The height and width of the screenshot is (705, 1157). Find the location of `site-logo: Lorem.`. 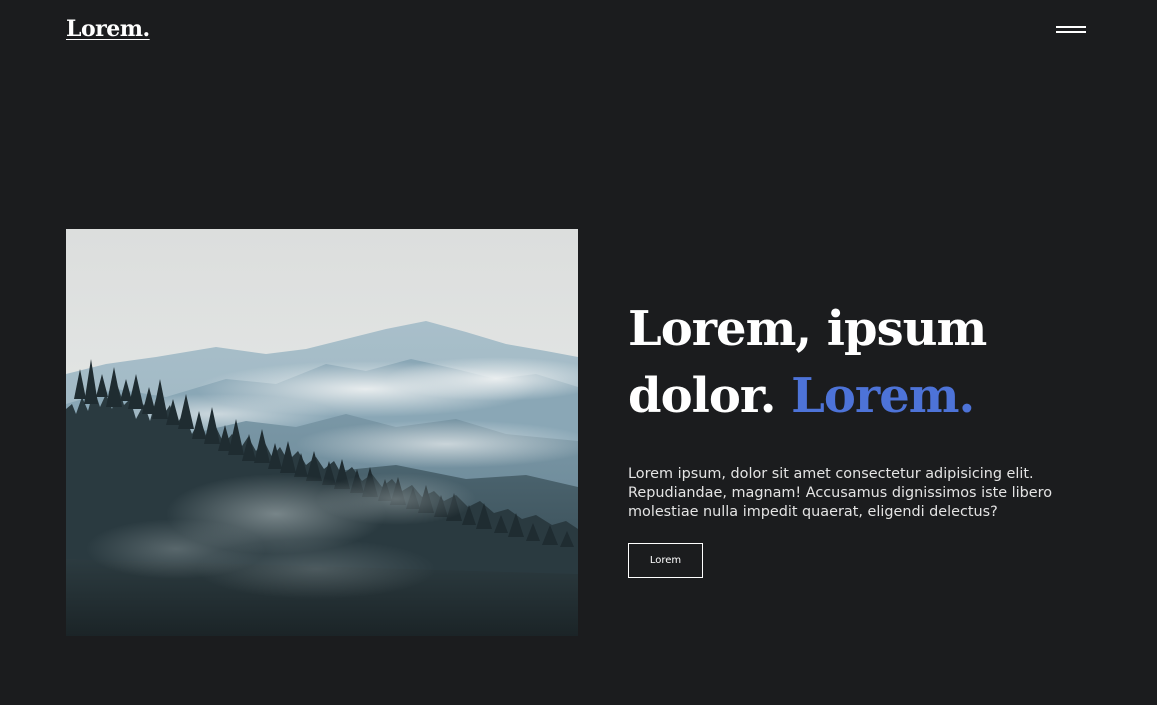

site-logo: Lorem. is located at coordinates (108, 29).